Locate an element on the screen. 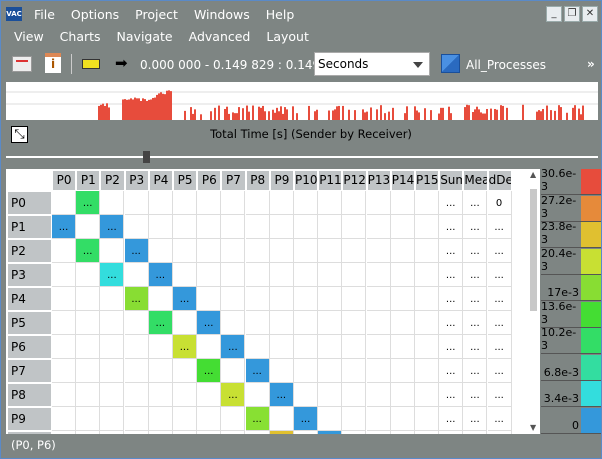 This screenshot has height=459, width=602. column-header: P10 is located at coordinates (306, 180).